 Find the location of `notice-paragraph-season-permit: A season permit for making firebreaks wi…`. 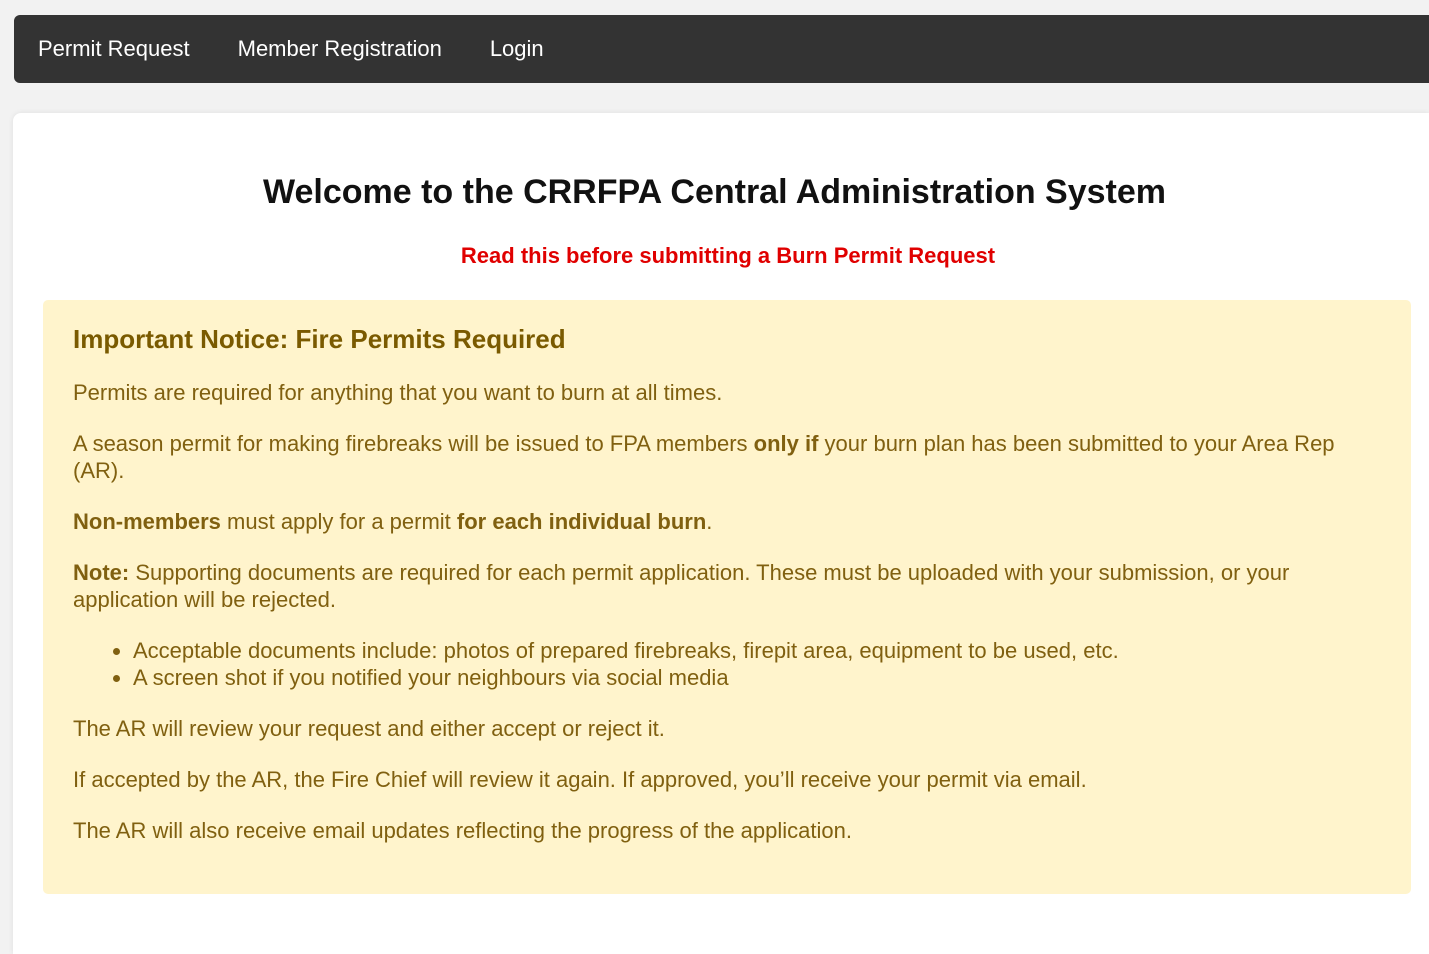

notice-paragraph-season-permit: A season permit for making firebreaks wi… is located at coordinates (727, 457).